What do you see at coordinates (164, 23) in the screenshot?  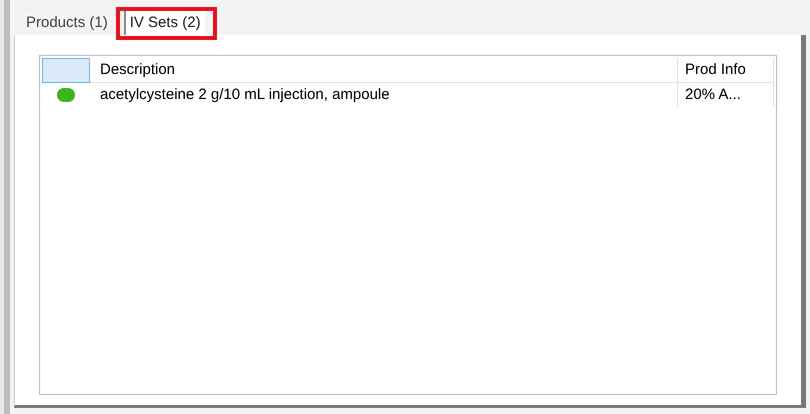 I see `tab: IV Sets (2)` at bounding box center [164, 23].